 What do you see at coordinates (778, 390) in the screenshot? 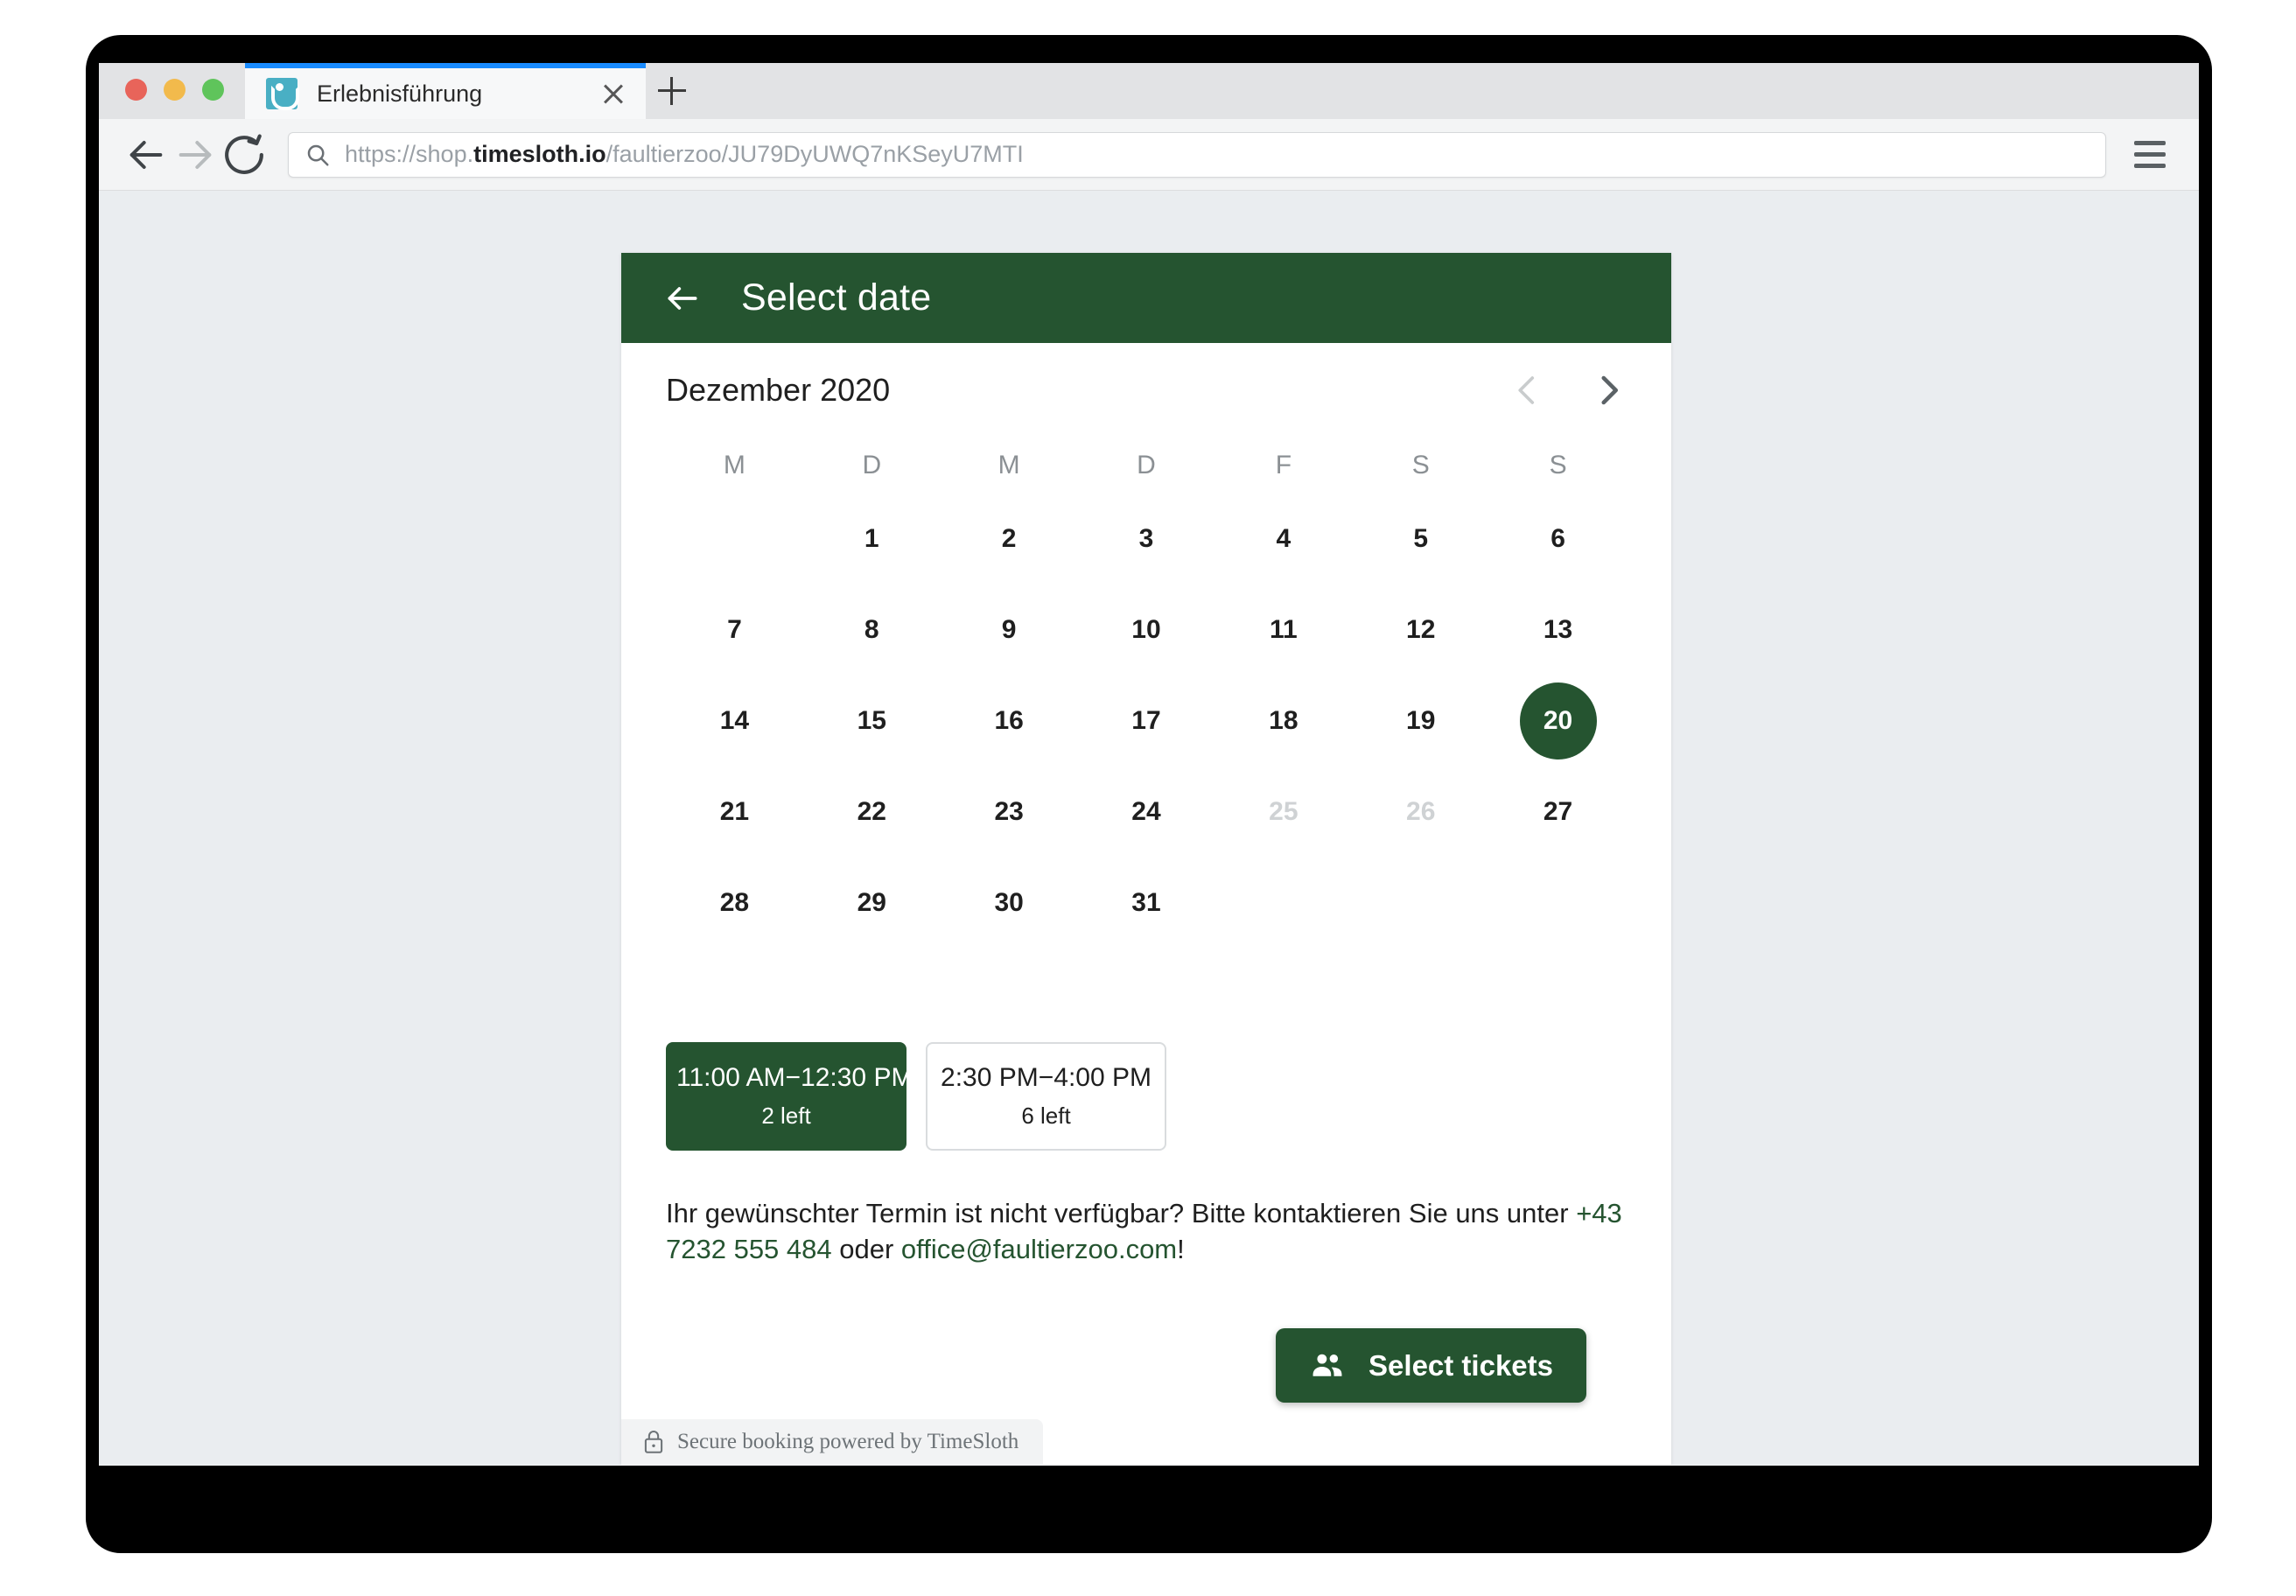
I see `calendar-month-label: Dezember 2020` at bounding box center [778, 390].